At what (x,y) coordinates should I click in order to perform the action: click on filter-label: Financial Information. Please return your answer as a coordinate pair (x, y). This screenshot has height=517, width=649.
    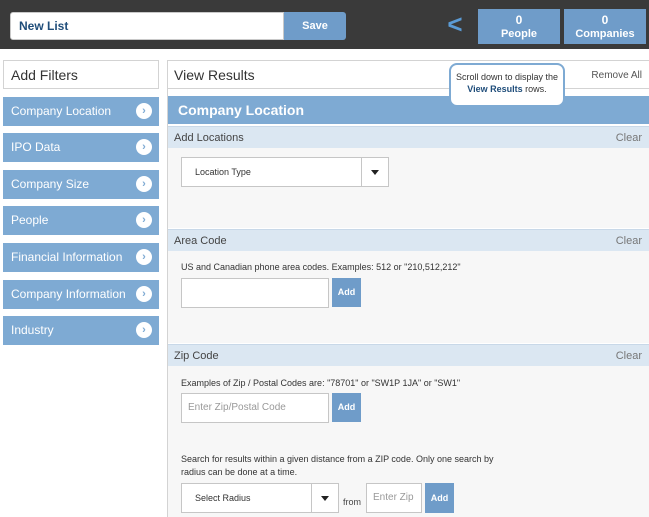
    Looking at the image, I should click on (67, 257).